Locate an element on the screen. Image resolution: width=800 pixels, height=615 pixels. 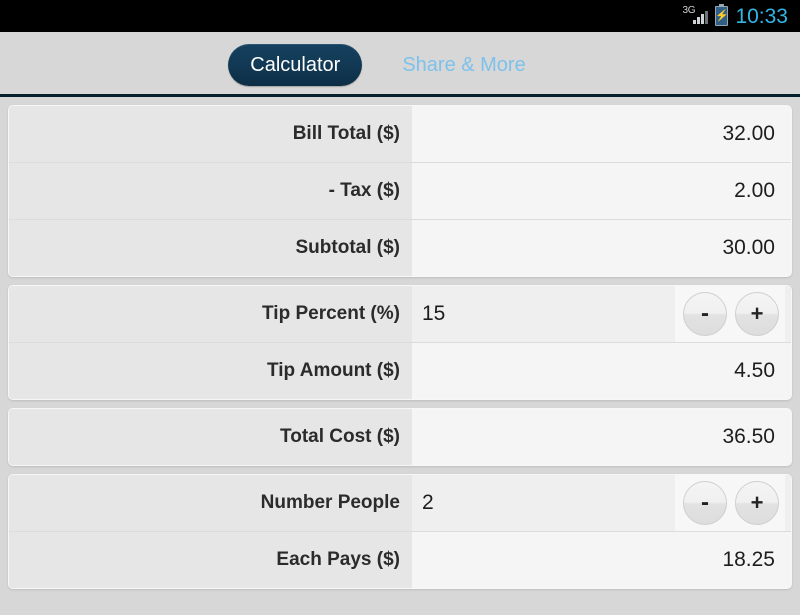
value-each-pays: 18.25 is located at coordinates (601, 560).